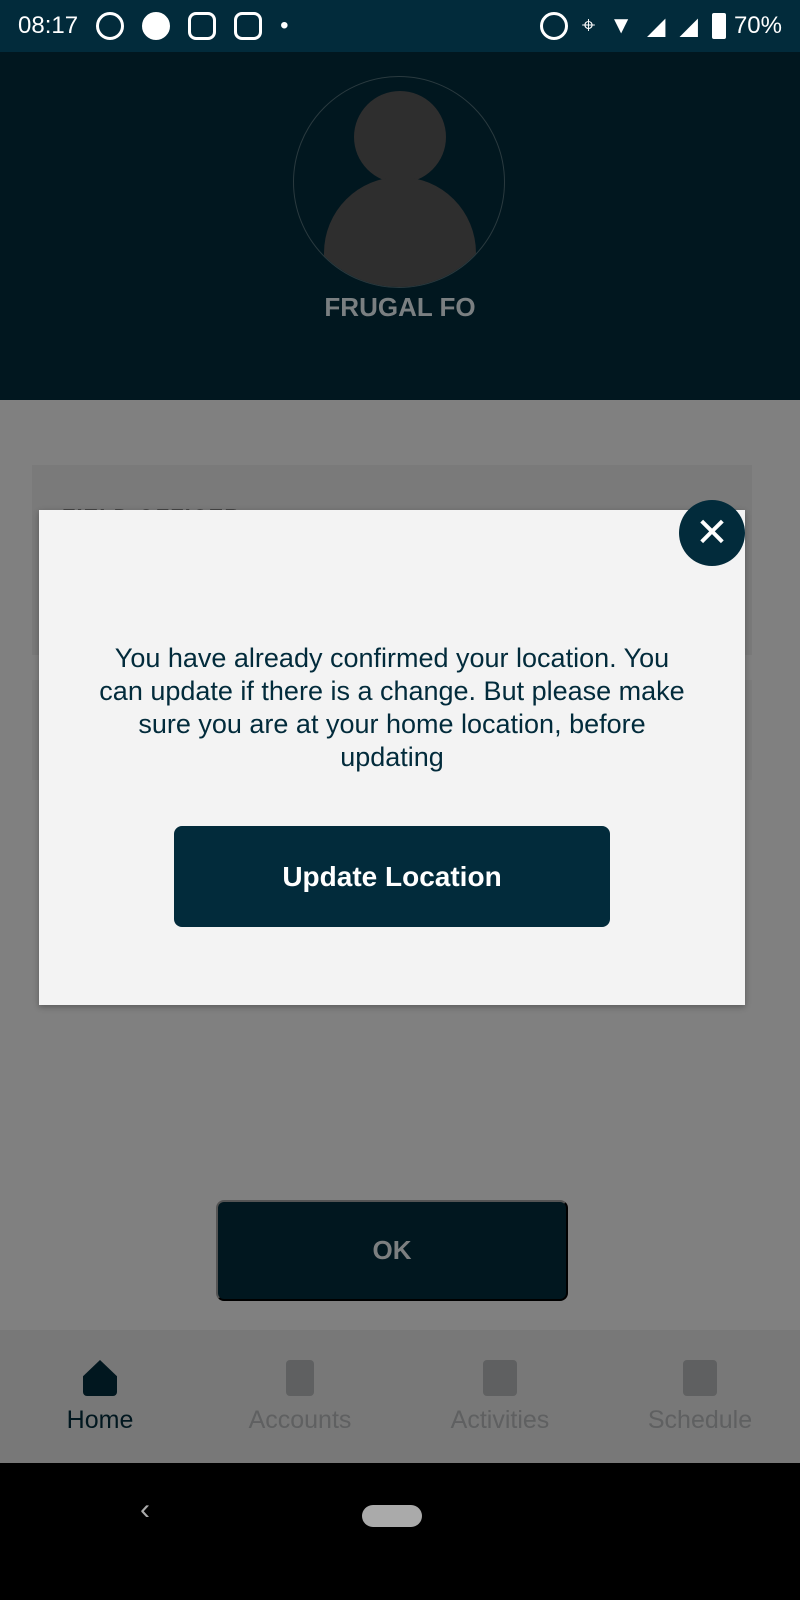 The width and height of the screenshot is (800, 1600). What do you see at coordinates (145, 1510) in the screenshot?
I see `back-icon: ‹` at bounding box center [145, 1510].